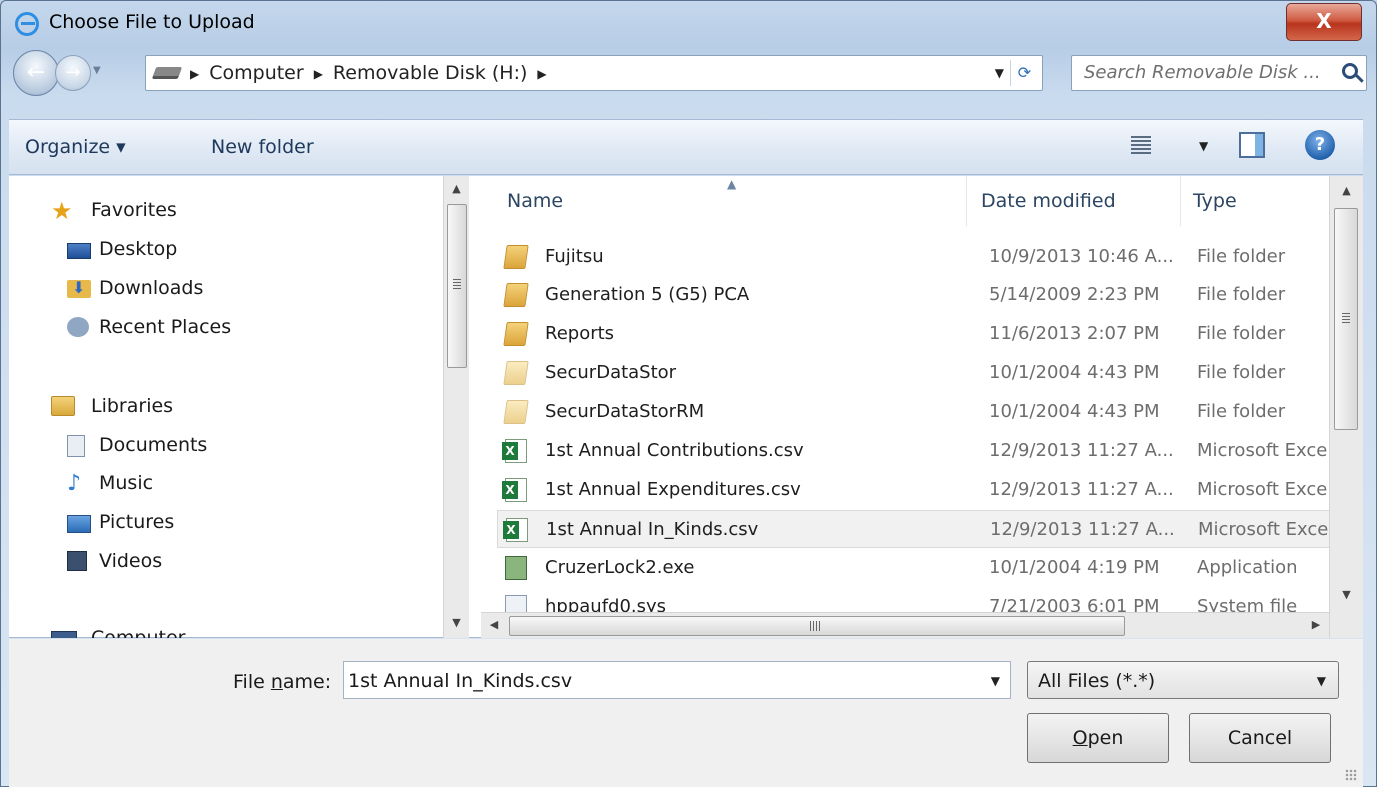 The width and height of the screenshot is (1377, 787). Describe the element at coordinates (1263, 201) in the screenshot. I see `column-header-type: Type` at that location.